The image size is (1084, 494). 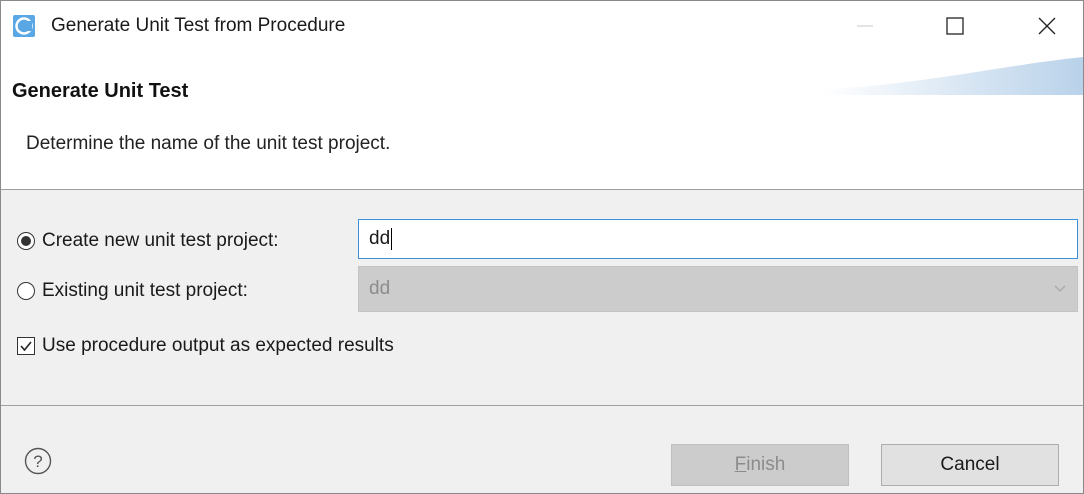 I want to click on help-icon: ?, so click(x=38, y=461).